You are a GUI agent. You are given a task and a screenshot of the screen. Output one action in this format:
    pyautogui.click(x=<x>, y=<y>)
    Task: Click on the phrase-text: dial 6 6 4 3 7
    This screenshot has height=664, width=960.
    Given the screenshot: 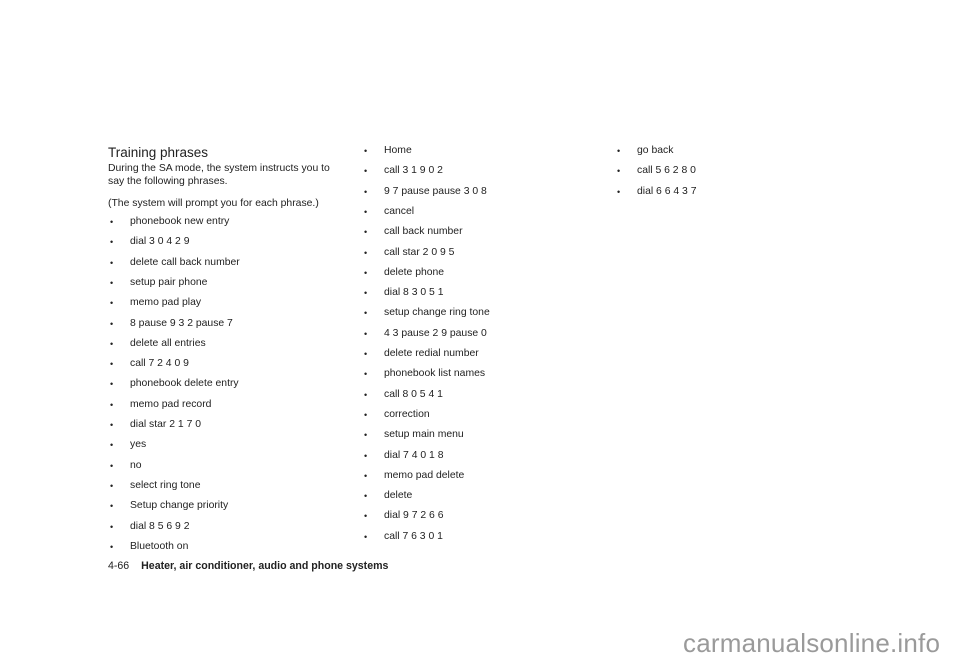 What is the action you would take?
    pyautogui.click(x=667, y=191)
    